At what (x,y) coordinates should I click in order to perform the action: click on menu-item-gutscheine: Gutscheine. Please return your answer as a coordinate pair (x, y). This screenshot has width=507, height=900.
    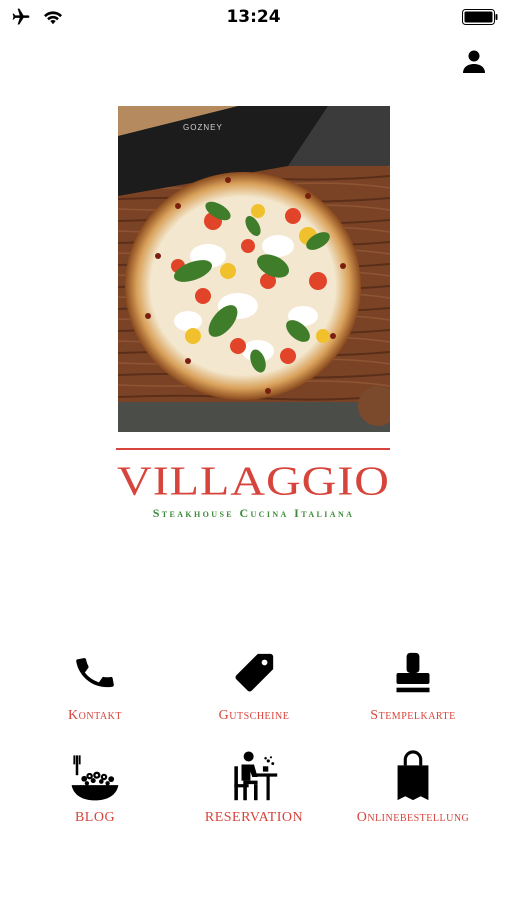
    Looking at the image, I should click on (254, 687).